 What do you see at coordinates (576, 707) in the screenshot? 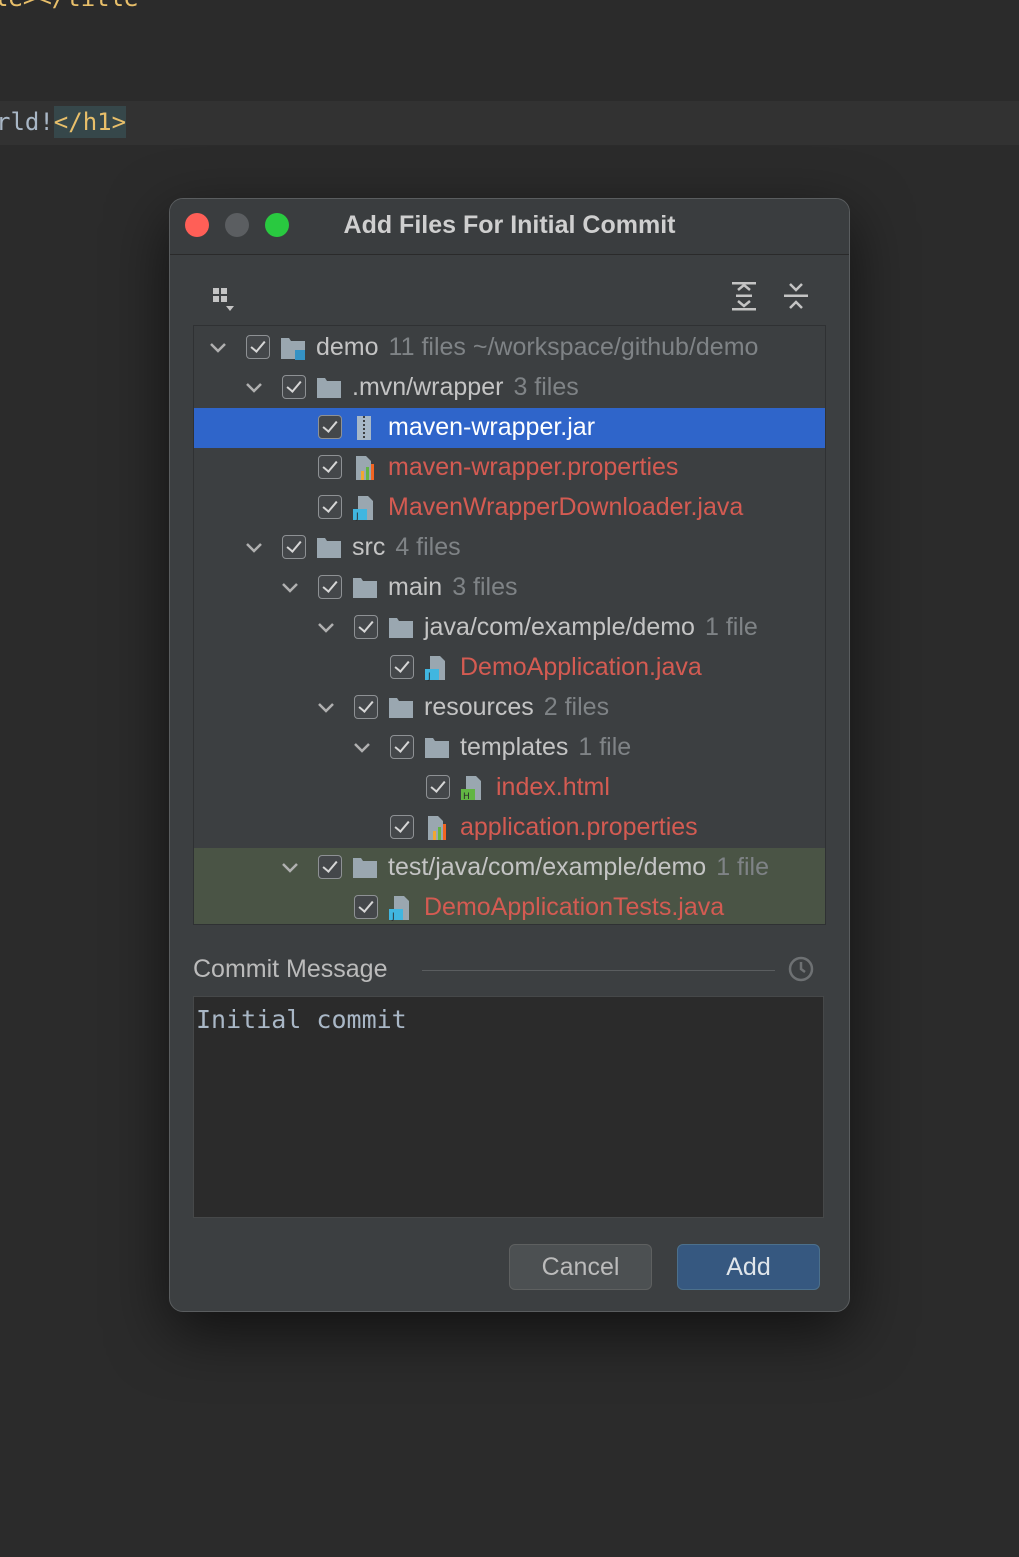
I see `tree-item-meta: 2 files` at bounding box center [576, 707].